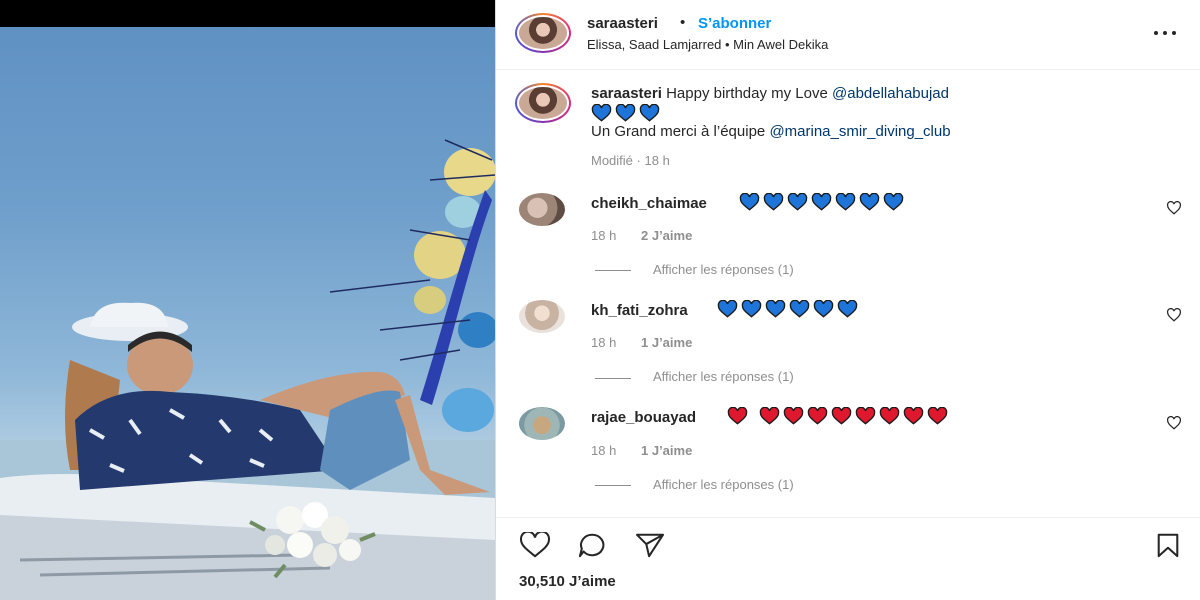  What do you see at coordinates (643, 417) in the screenshot?
I see `comment-username: rajae_bouayad` at bounding box center [643, 417].